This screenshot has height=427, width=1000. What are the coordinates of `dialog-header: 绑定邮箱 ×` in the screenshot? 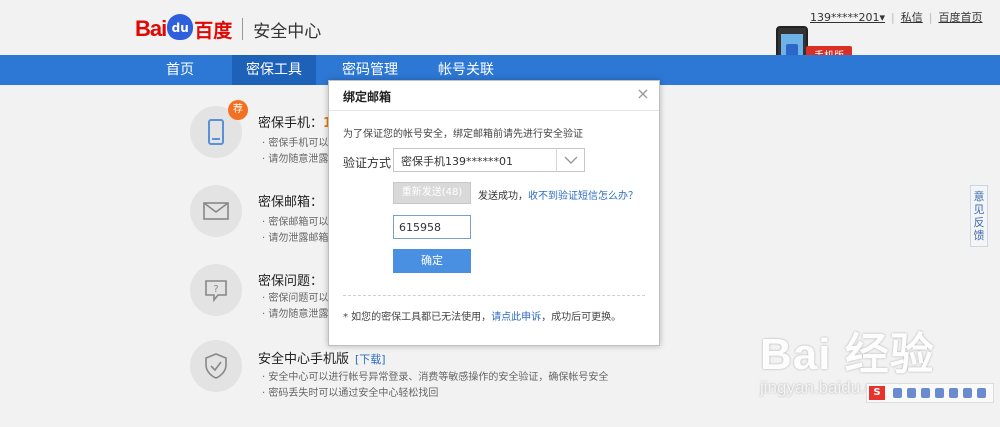 It's located at (494, 96).